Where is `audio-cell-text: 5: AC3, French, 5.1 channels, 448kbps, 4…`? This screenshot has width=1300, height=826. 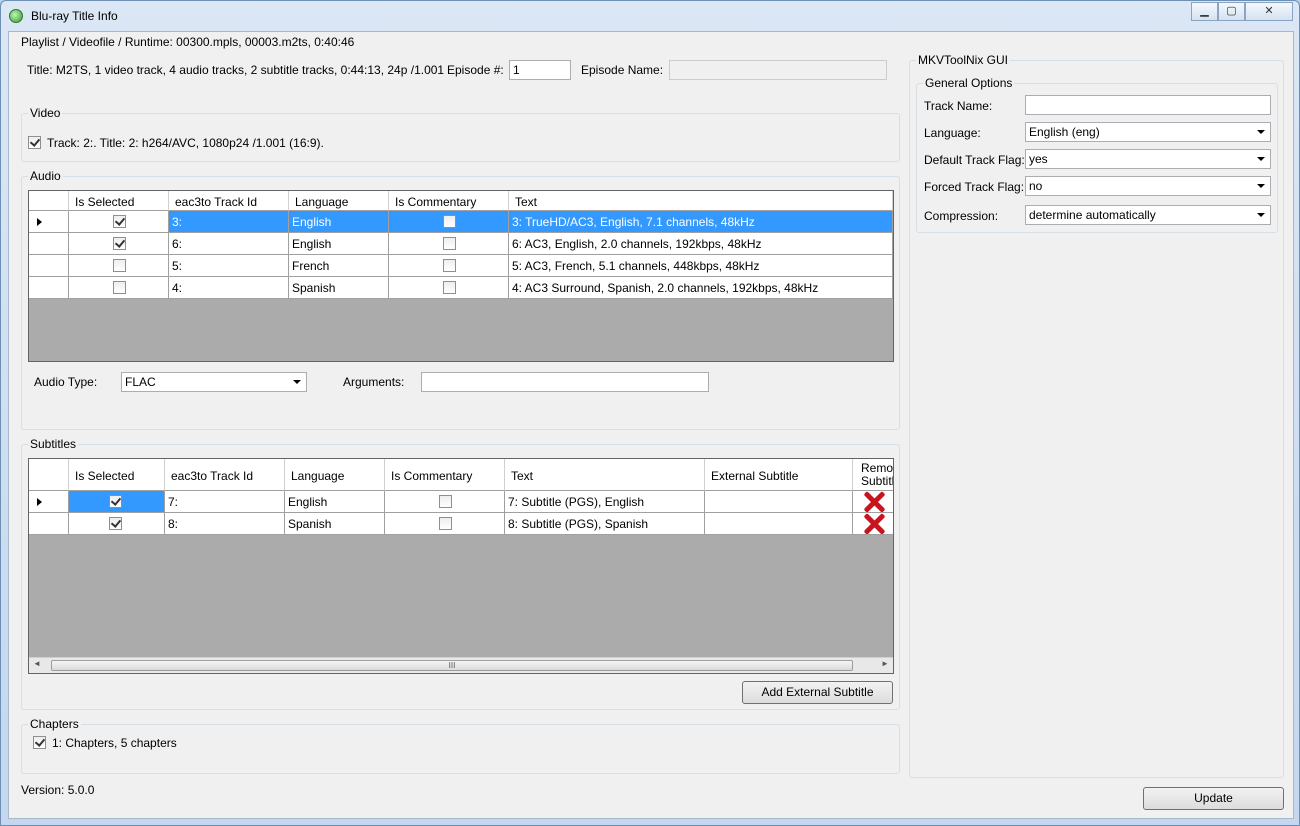
audio-cell-text: 5: AC3, French, 5.1 channels, 448kbps, 4… is located at coordinates (701, 266).